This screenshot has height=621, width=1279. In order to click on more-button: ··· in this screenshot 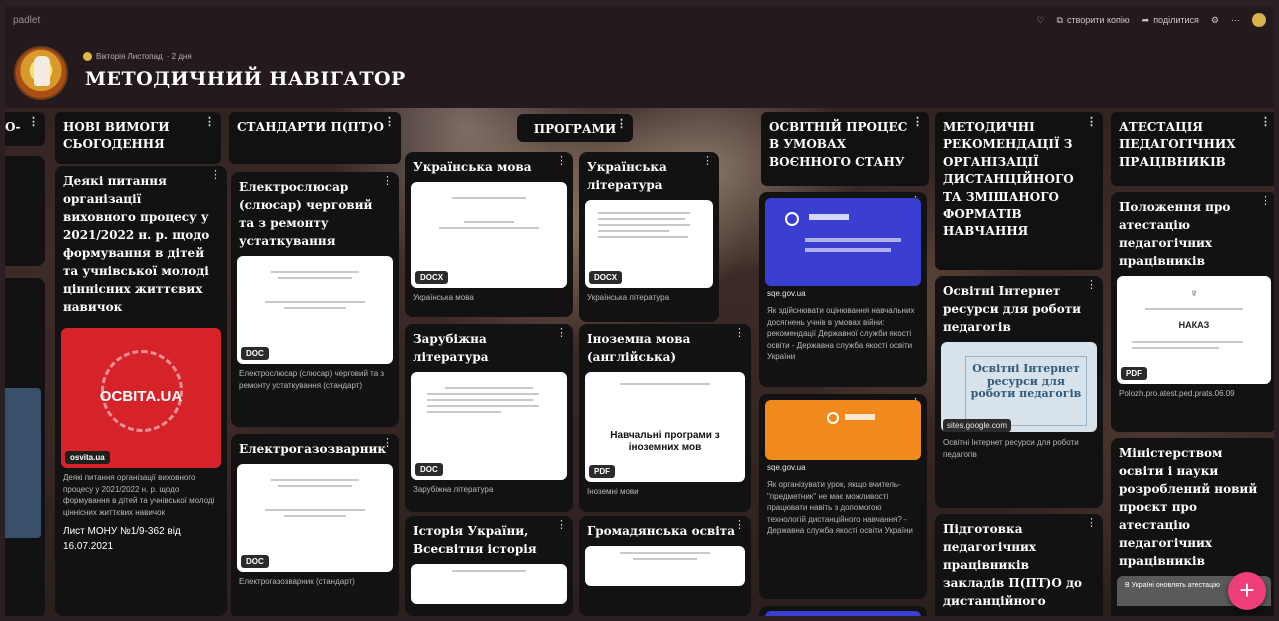, I will do `click(1235, 20)`.